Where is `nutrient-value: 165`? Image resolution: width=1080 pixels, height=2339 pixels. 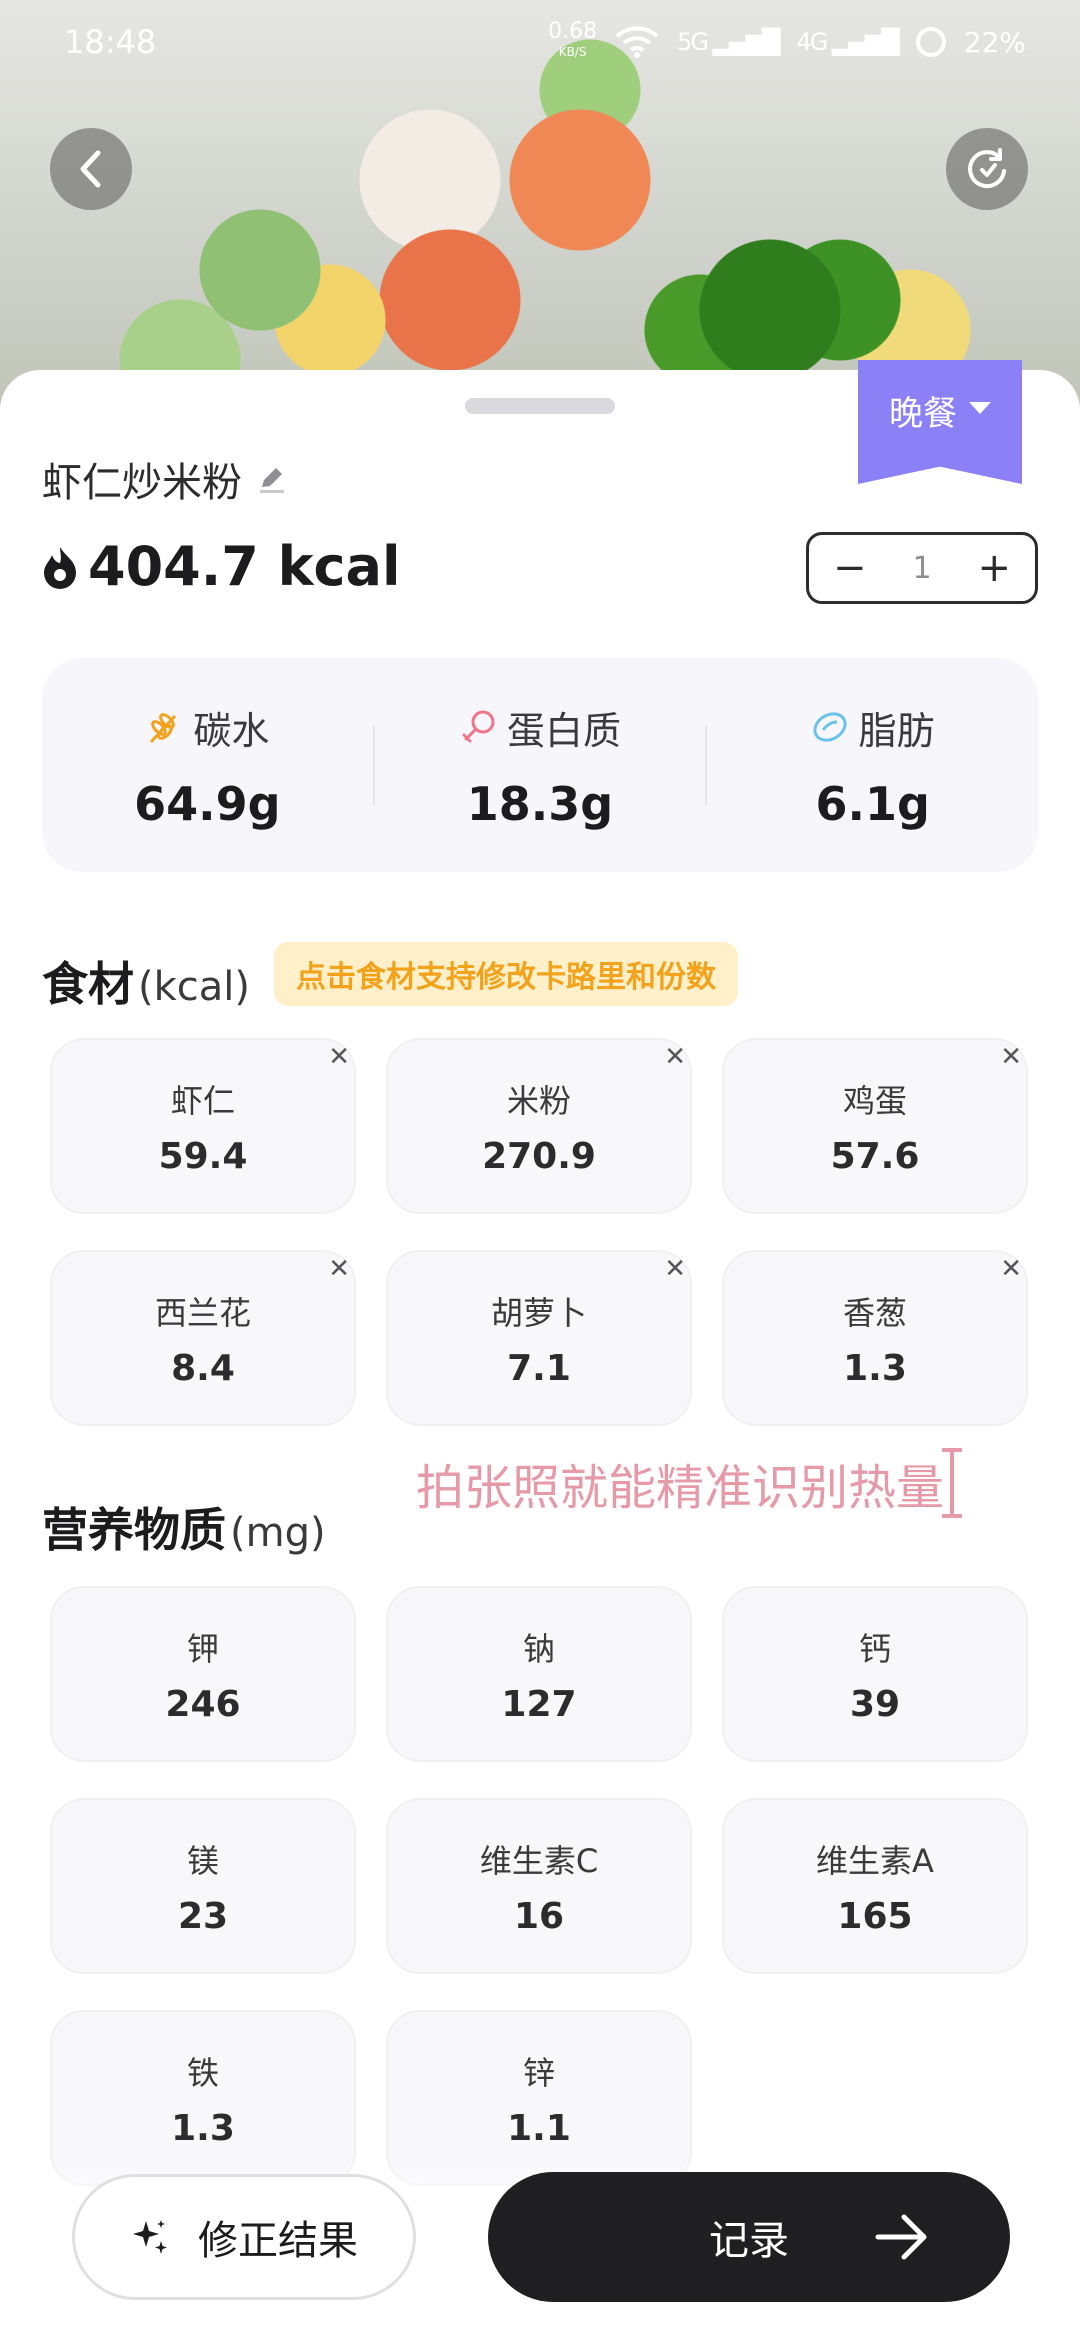
nutrient-value: 165 is located at coordinates (875, 1916).